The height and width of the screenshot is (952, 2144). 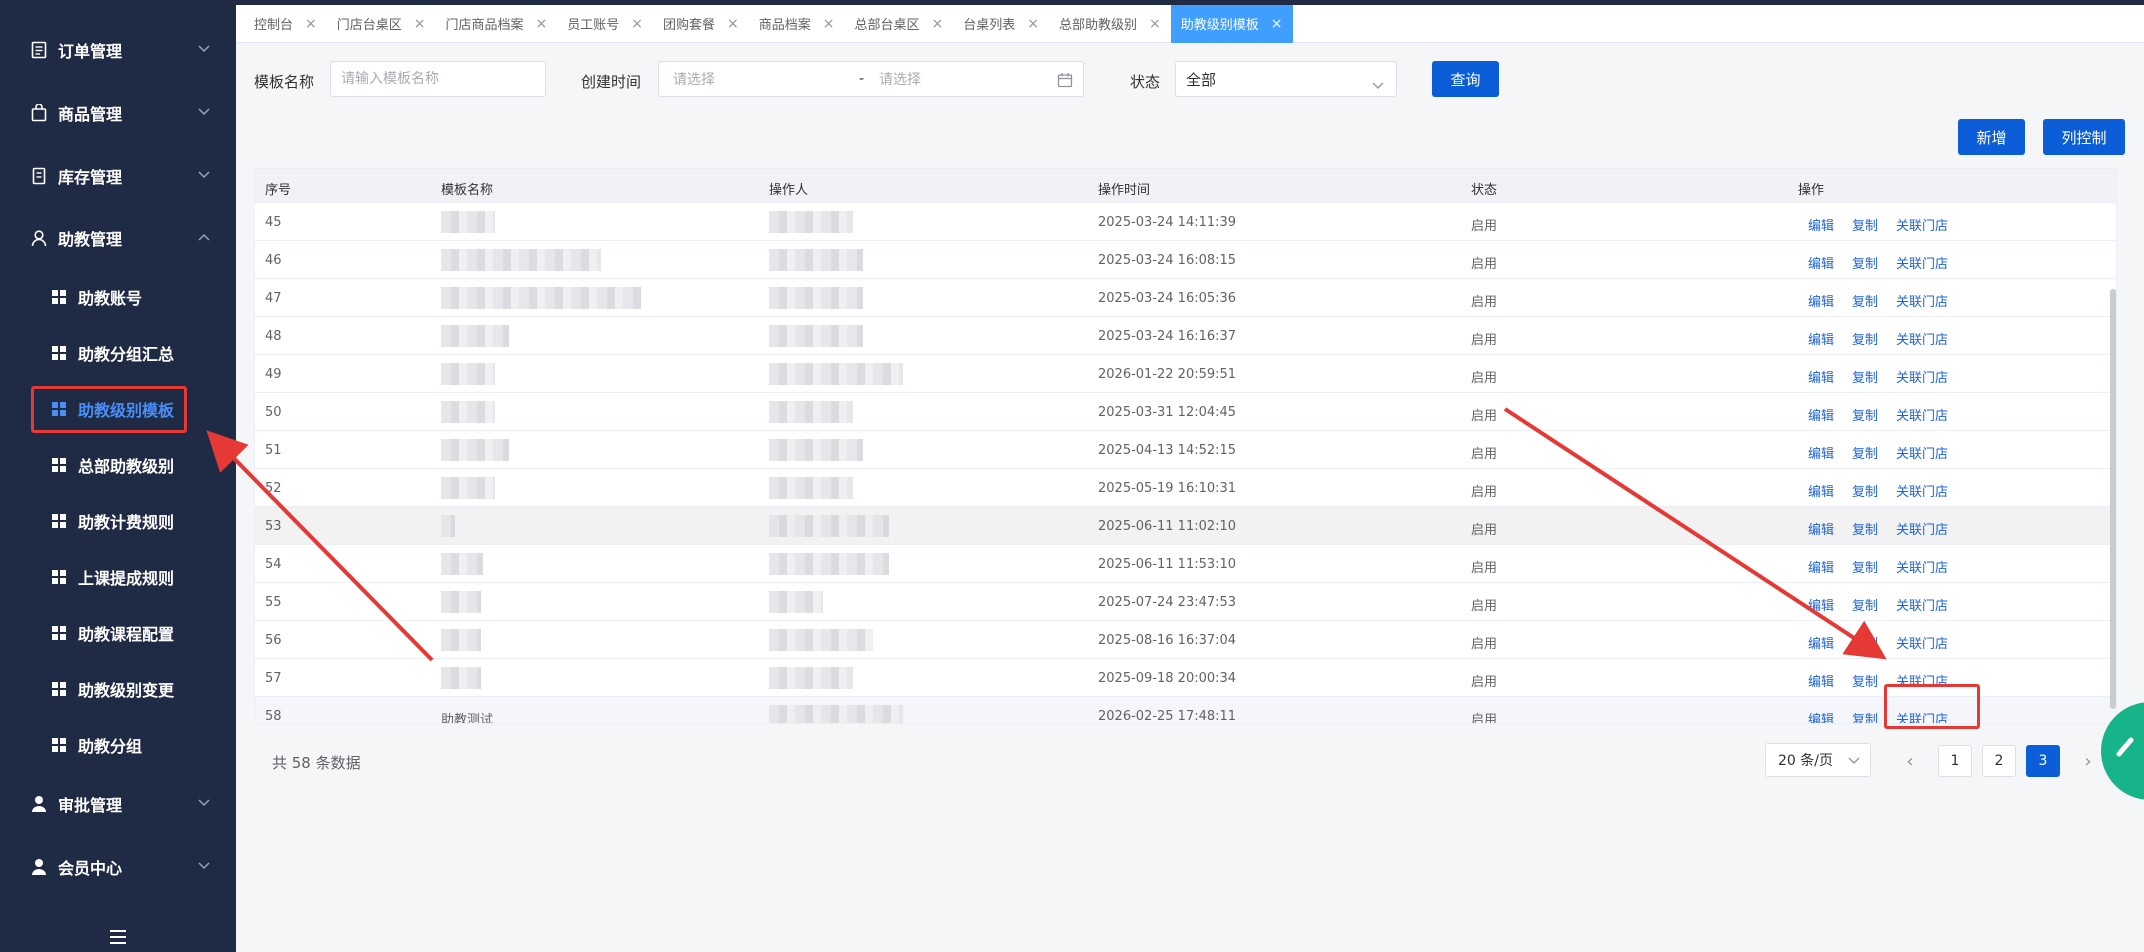 What do you see at coordinates (2043, 761) in the screenshot?
I see `page-3: 3` at bounding box center [2043, 761].